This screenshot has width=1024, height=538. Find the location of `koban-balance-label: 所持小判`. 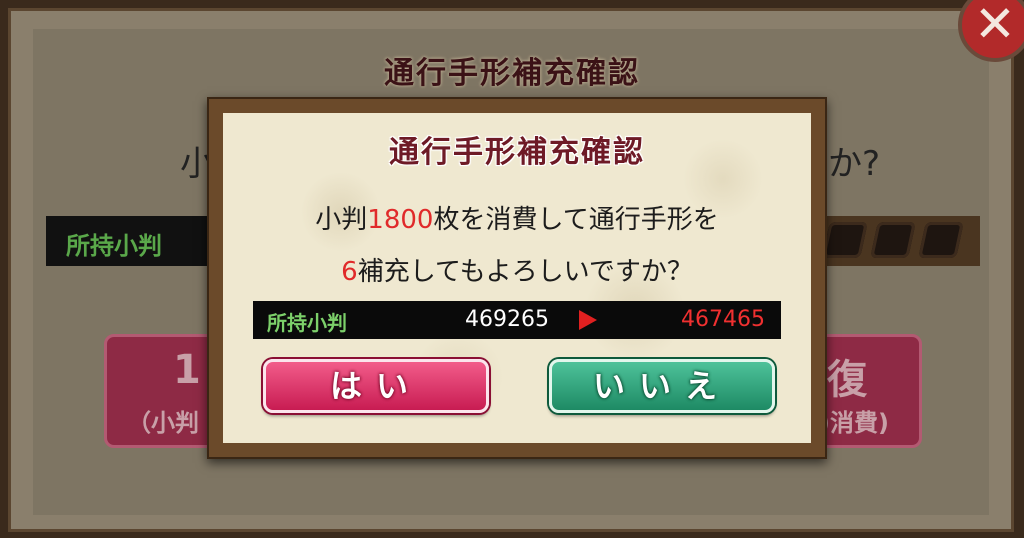

koban-balance-label: 所持小判 is located at coordinates (307, 323).